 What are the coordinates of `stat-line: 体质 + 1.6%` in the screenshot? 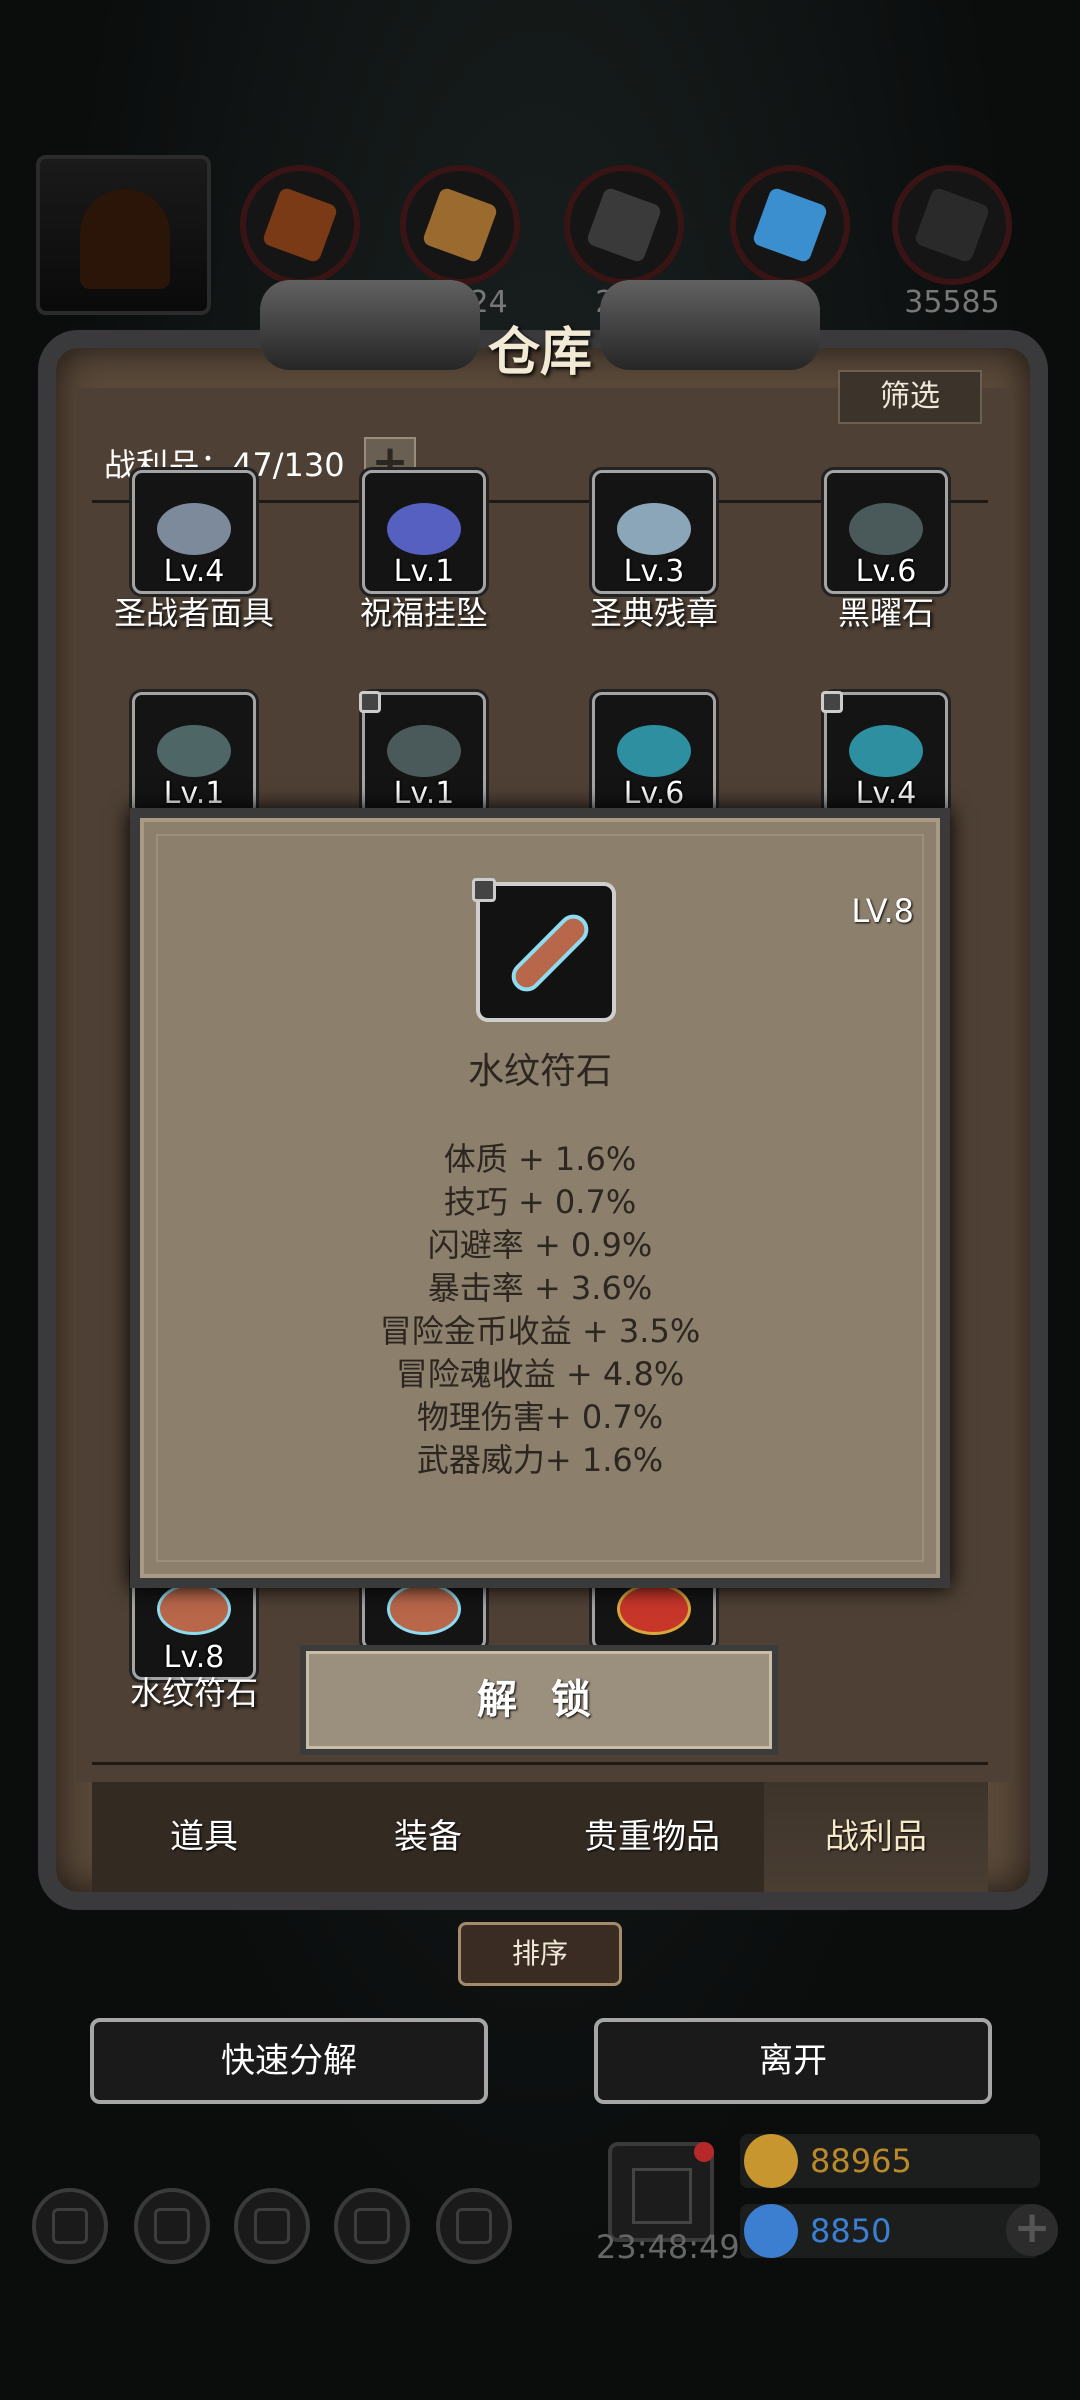 It's located at (540, 1159).